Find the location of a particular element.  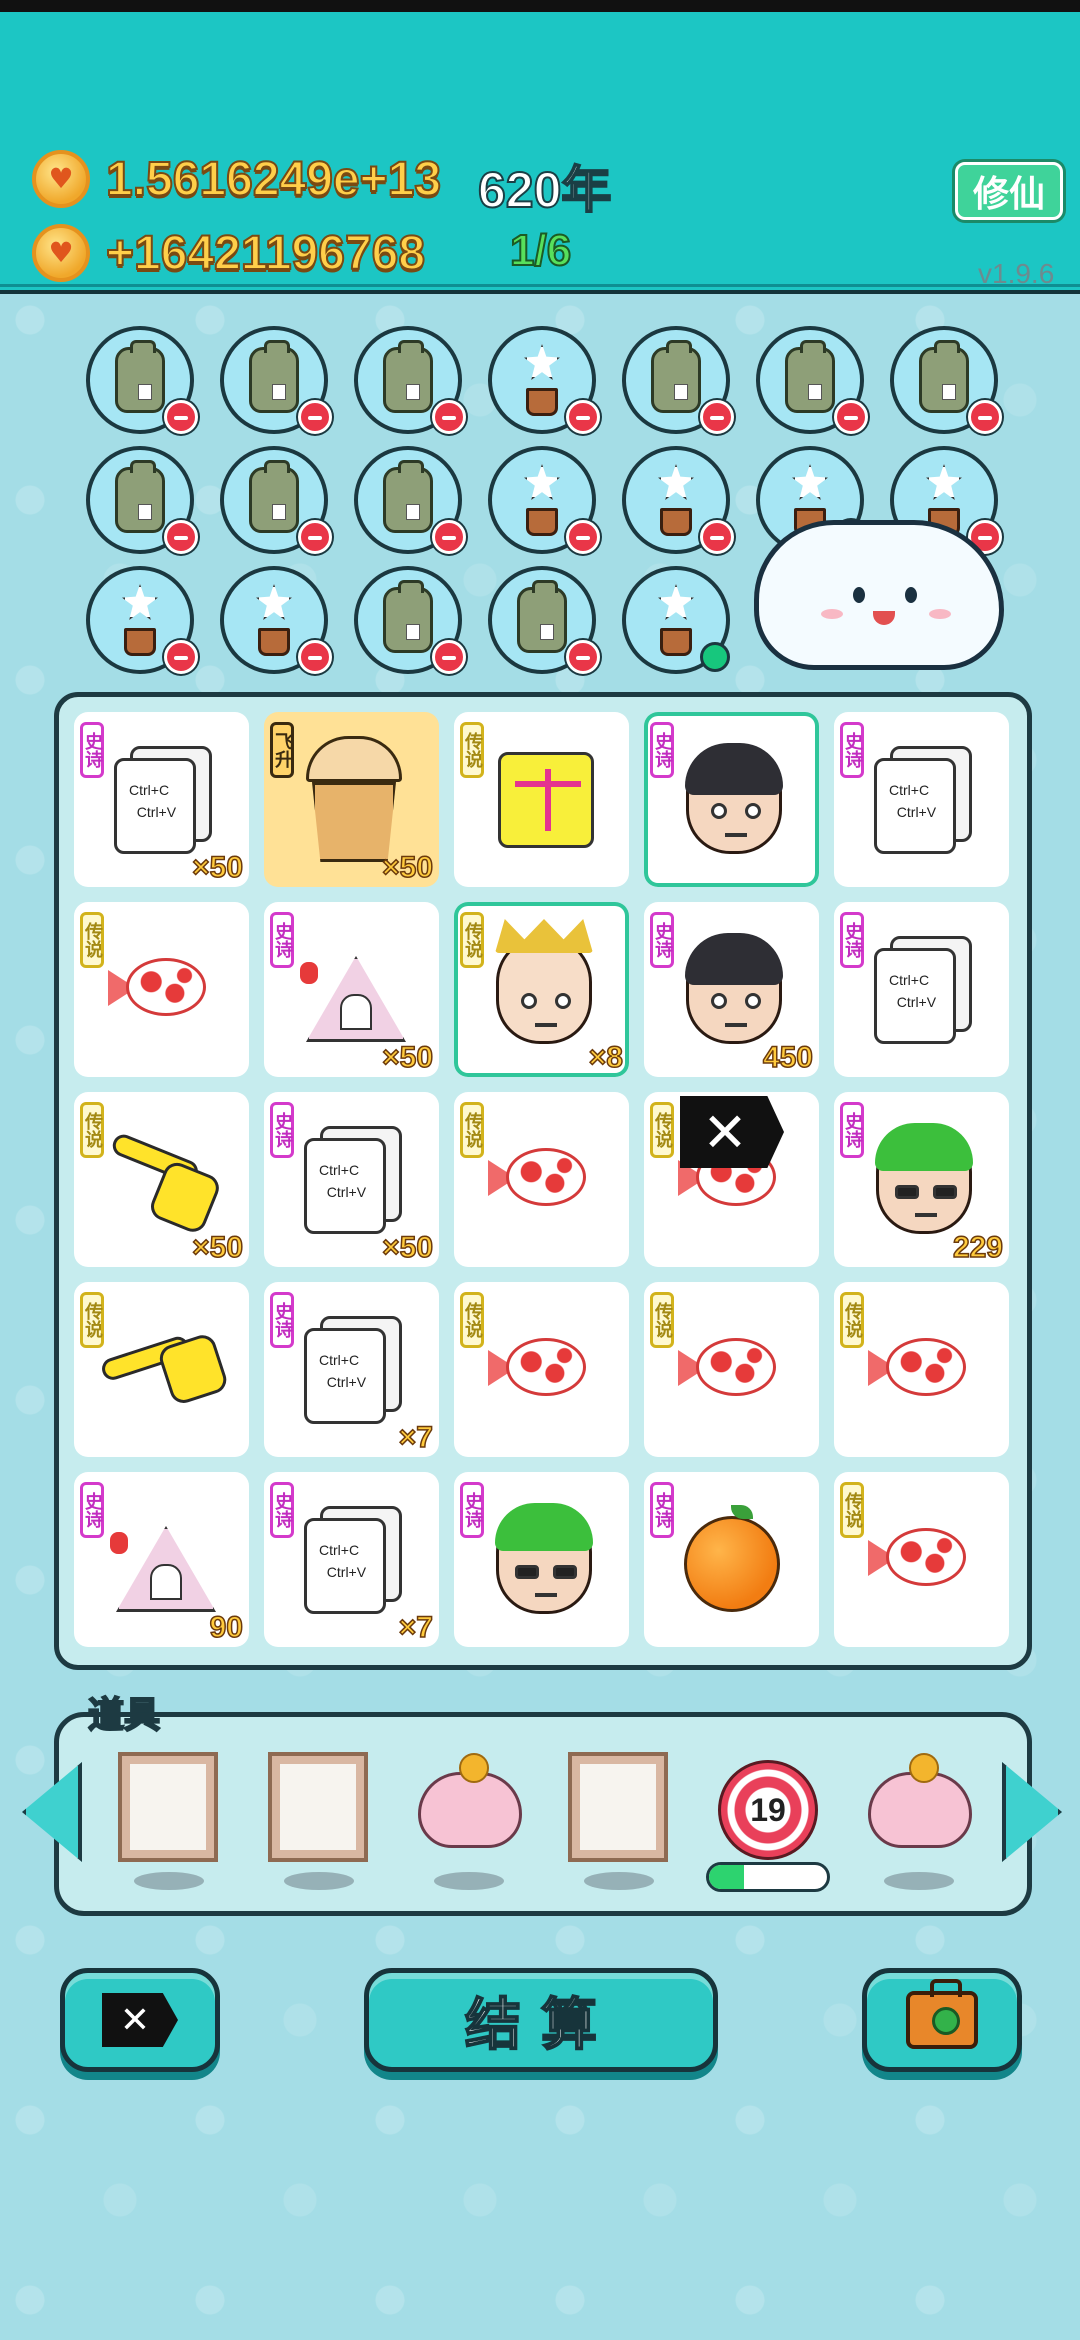

pointing-hand-icon is located at coordinates (164, 1177).